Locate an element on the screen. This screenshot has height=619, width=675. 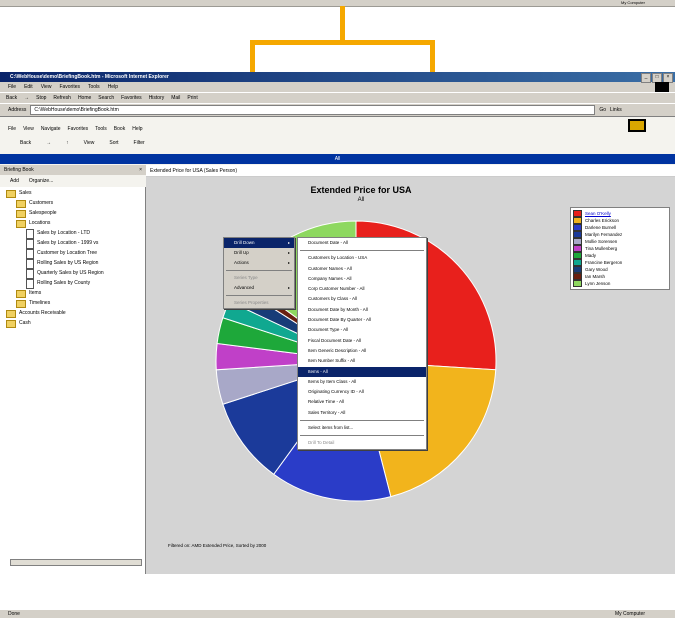
tree-item: Sales is located at coordinates (19, 193).